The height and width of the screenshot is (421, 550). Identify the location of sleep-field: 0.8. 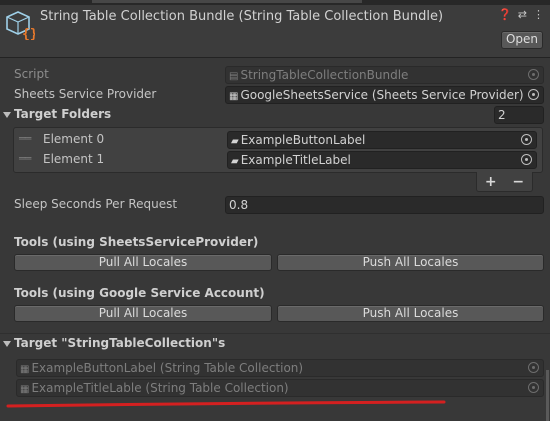
(384, 205).